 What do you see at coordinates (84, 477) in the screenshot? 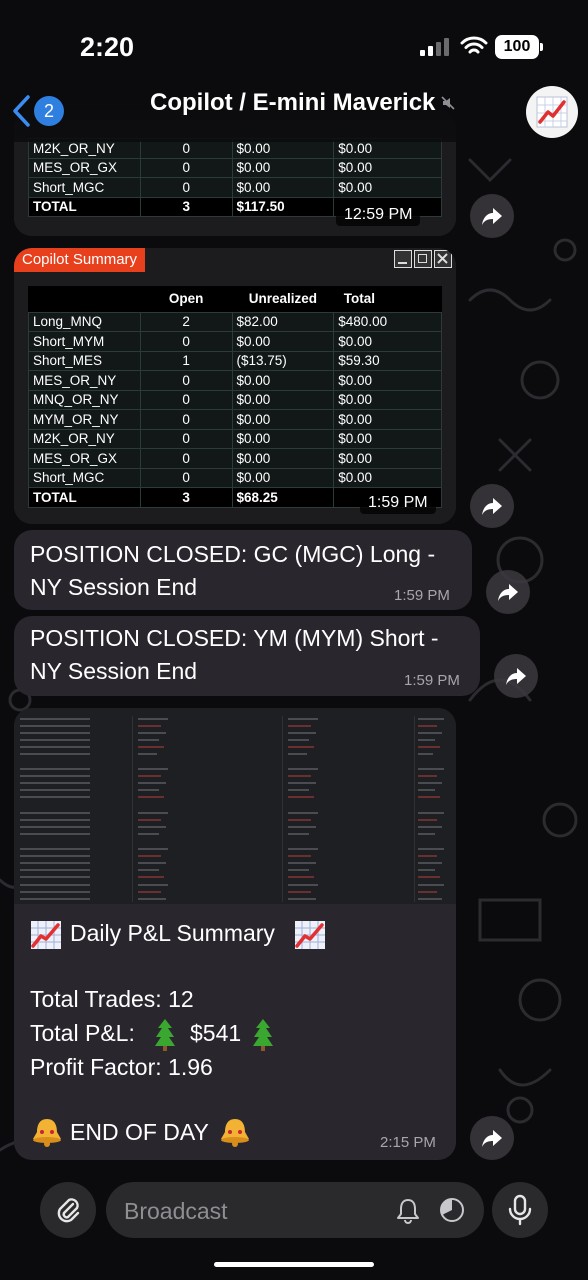
I see `strategy-name: Short_MGC` at bounding box center [84, 477].